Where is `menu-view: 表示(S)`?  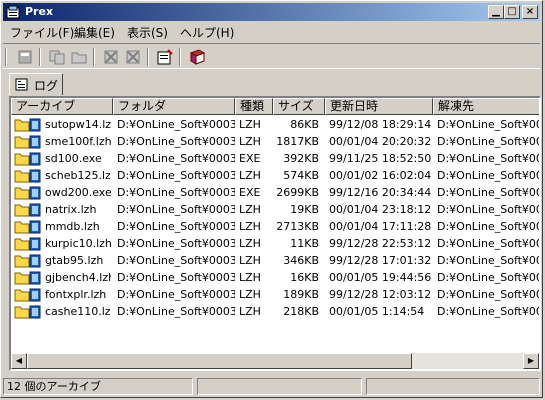 menu-view: 表示(S) is located at coordinates (147, 32).